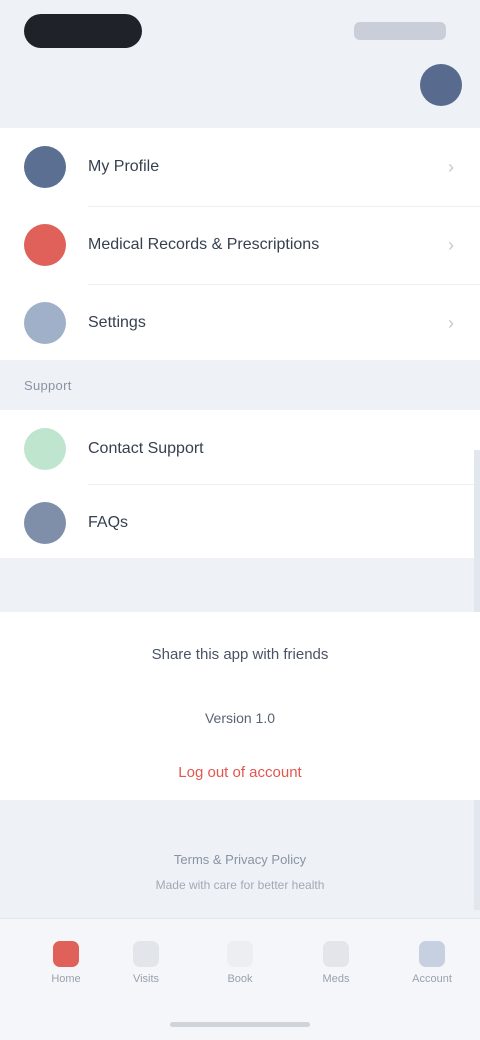  I want to click on menu-item-contact-support: Contact Support, so click(240, 449).